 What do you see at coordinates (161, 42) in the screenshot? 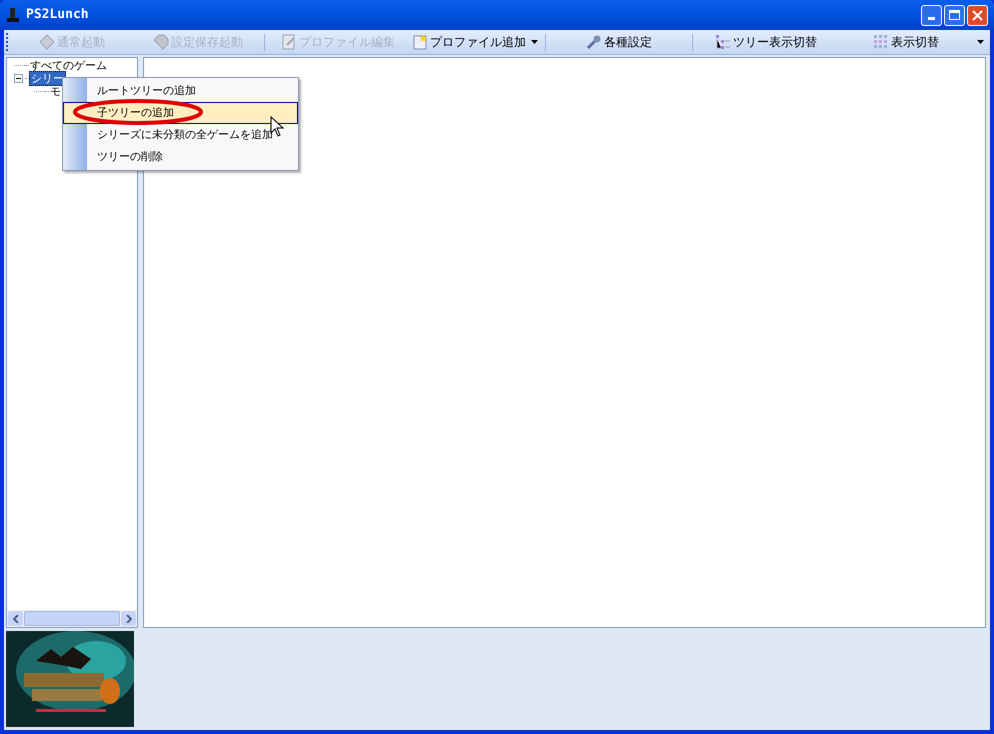
I see `tag-icon` at bounding box center [161, 42].